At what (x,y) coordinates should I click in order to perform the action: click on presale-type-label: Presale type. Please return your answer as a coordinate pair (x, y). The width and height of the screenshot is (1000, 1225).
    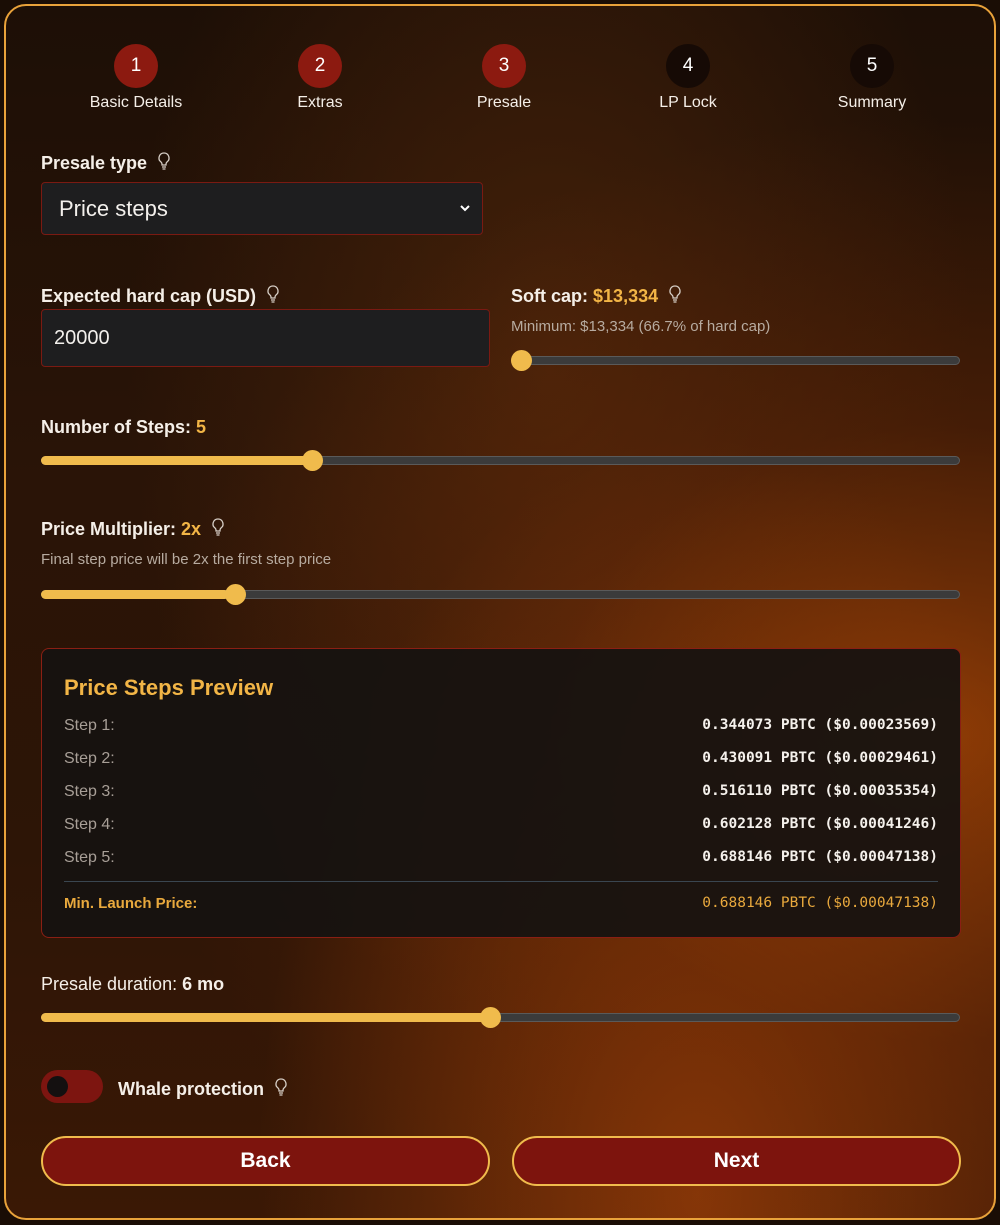
    Looking at the image, I should click on (106, 162).